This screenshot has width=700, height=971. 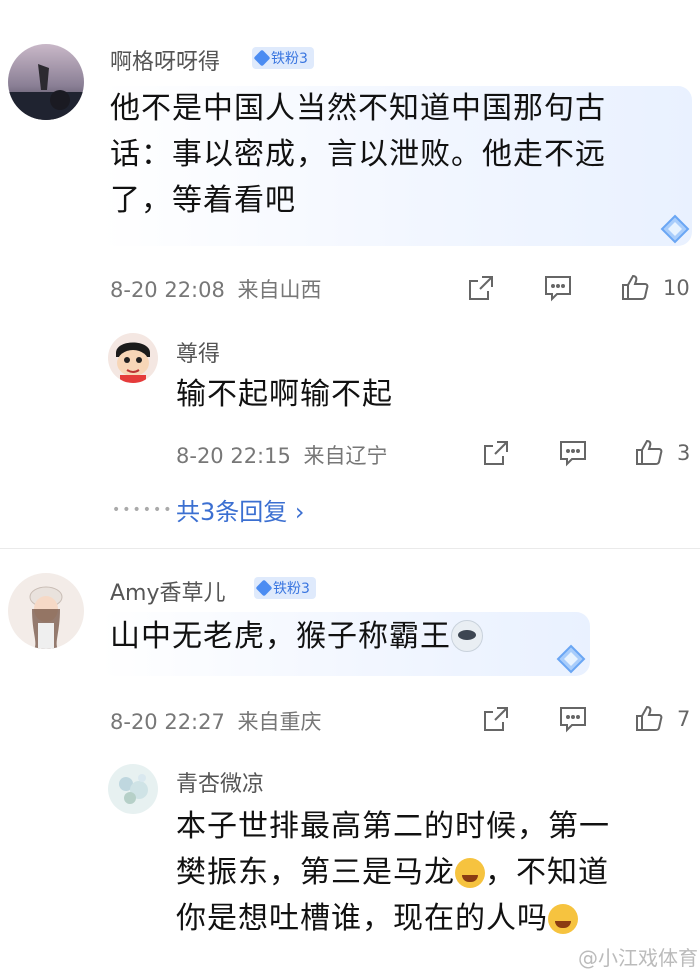 What do you see at coordinates (165, 60) in the screenshot?
I see `comment-username: 啊格呀呀得` at bounding box center [165, 60].